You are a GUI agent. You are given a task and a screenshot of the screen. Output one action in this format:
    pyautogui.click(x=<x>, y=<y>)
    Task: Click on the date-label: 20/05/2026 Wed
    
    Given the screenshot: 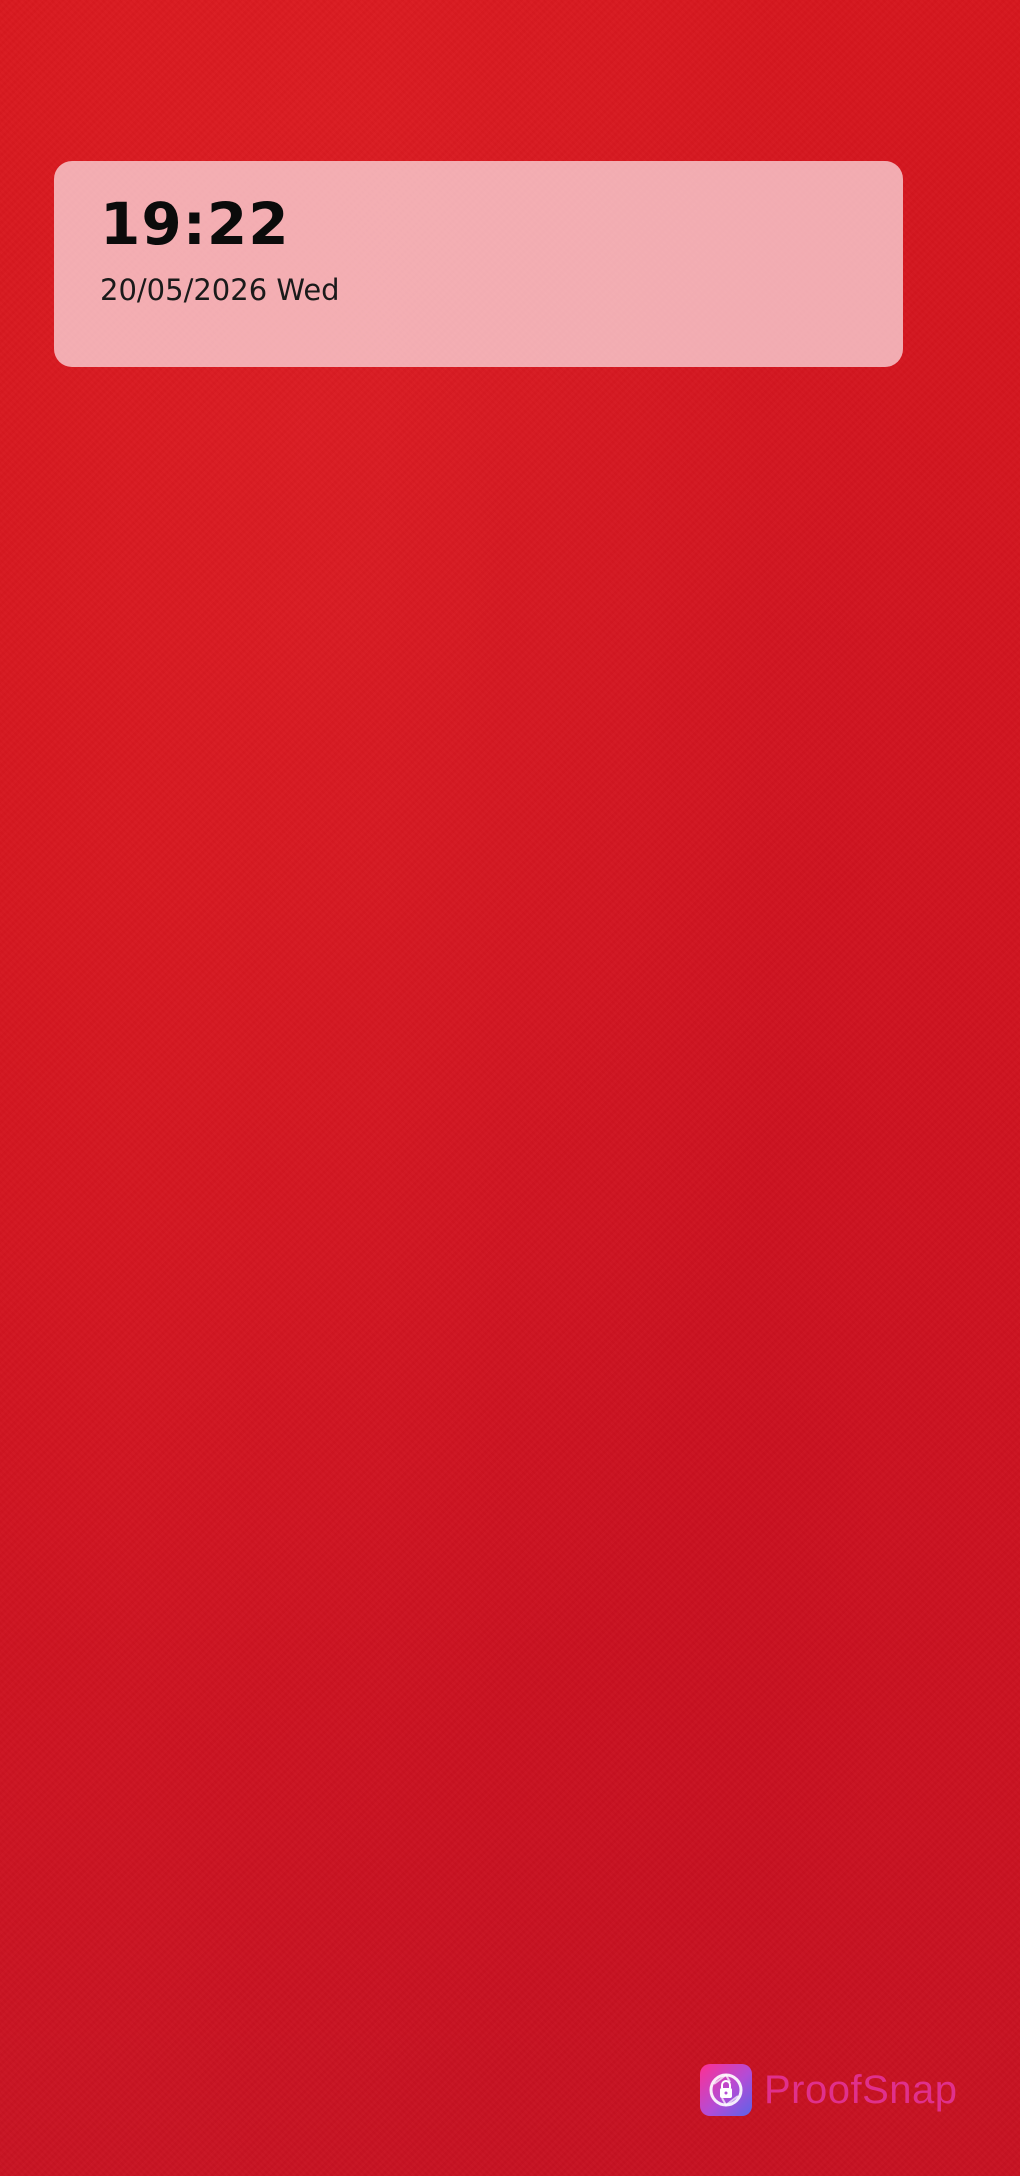 What is the action you would take?
    pyautogui.click(x=220, y=290)
    